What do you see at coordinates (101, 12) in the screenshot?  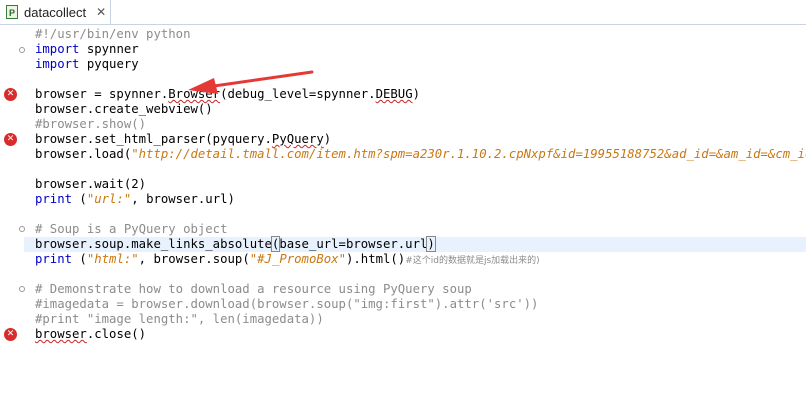 I see `close-tab-icon: ✕` at bounding box center [101, 12].